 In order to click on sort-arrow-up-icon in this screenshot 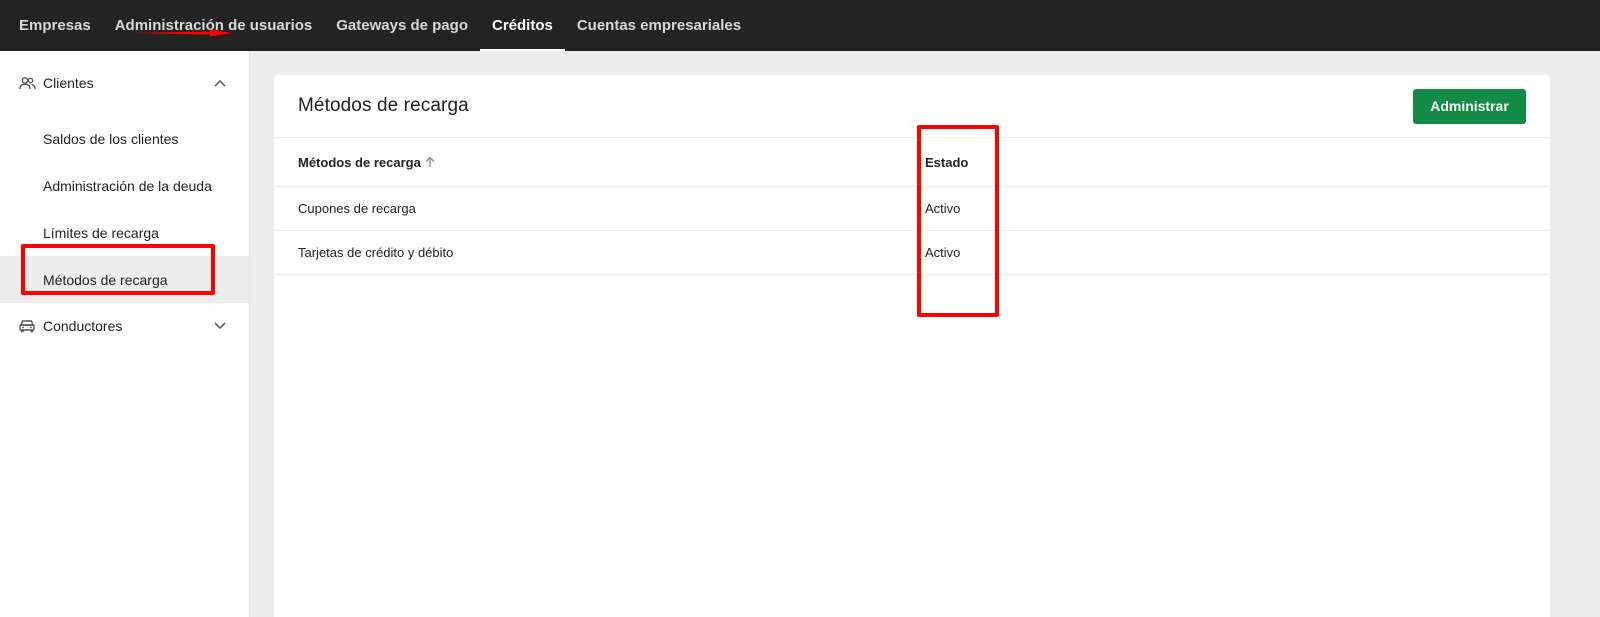, I will do `click(430, 162)`.